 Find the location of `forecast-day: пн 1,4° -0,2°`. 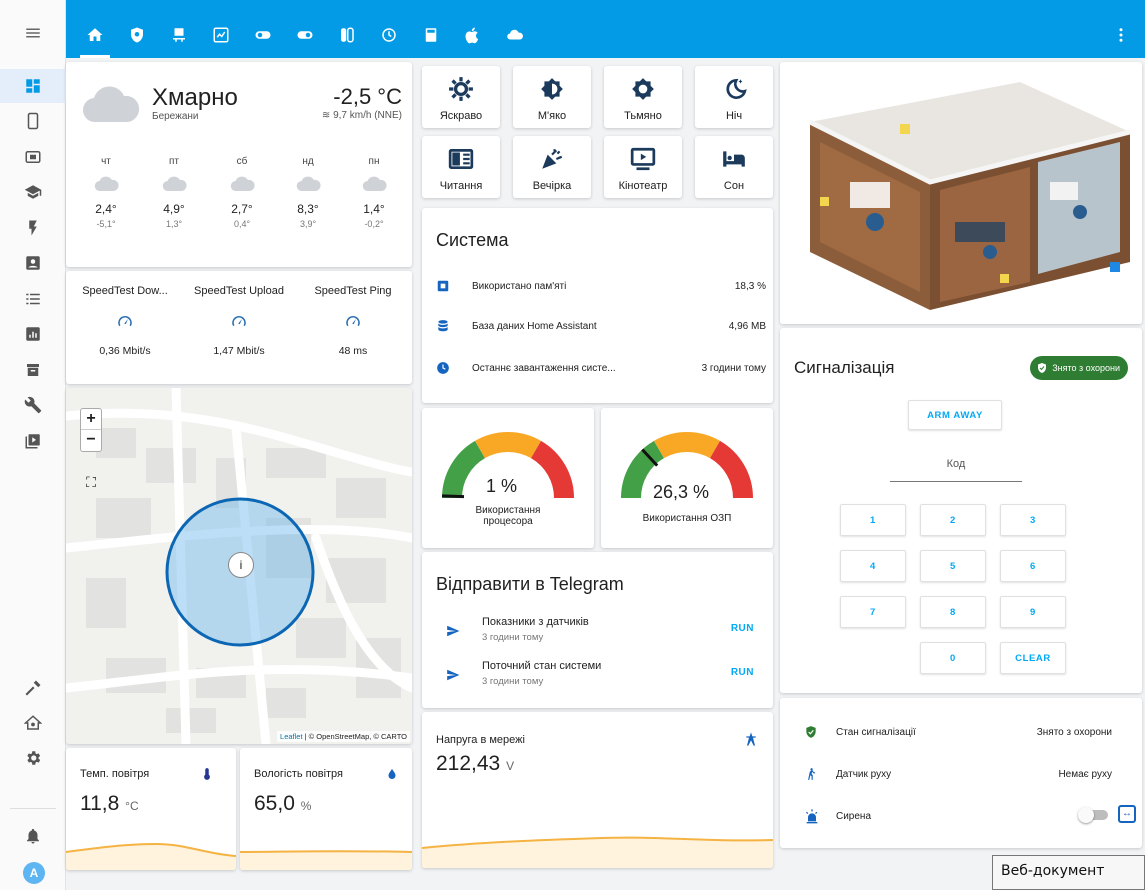

forecast-day: пн 1,4° -0,2° is located at coordinates (374, 192).